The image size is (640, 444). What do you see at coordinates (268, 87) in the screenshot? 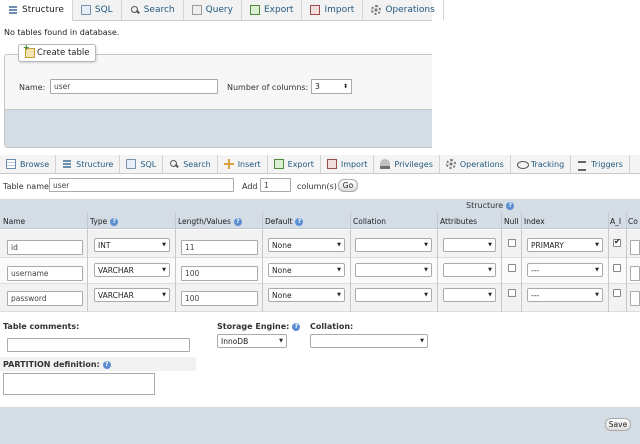
I see `num-columns-label: Number of columns:` at bounding box center [268, 87].